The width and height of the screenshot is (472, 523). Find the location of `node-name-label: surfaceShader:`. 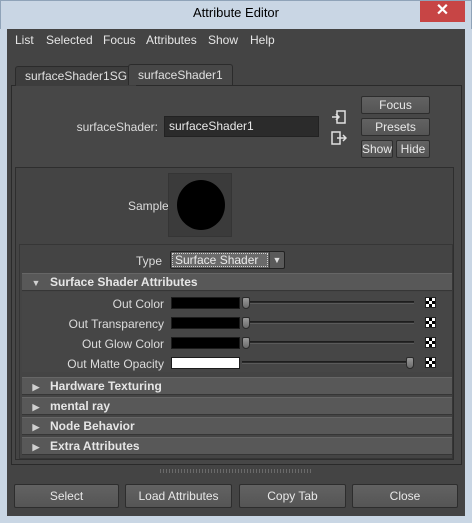

node-name-label: surfaceShader: is located at coordinates (117, 127).